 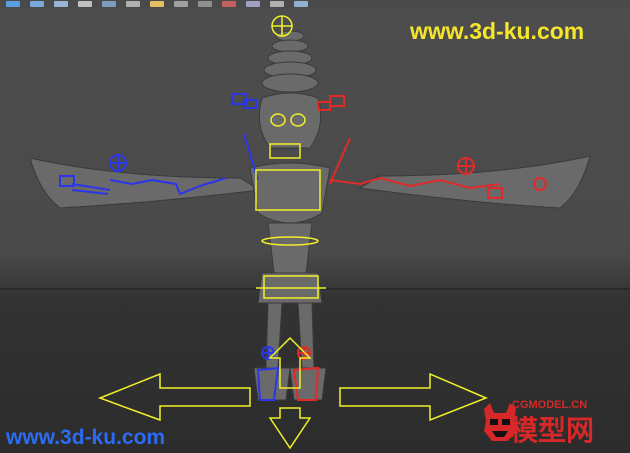 What do you see at coordinates (86, 437) in the screenshot?
I see `watermark-bottom: www.3d-ku.com` at bounding box center [86, 437].